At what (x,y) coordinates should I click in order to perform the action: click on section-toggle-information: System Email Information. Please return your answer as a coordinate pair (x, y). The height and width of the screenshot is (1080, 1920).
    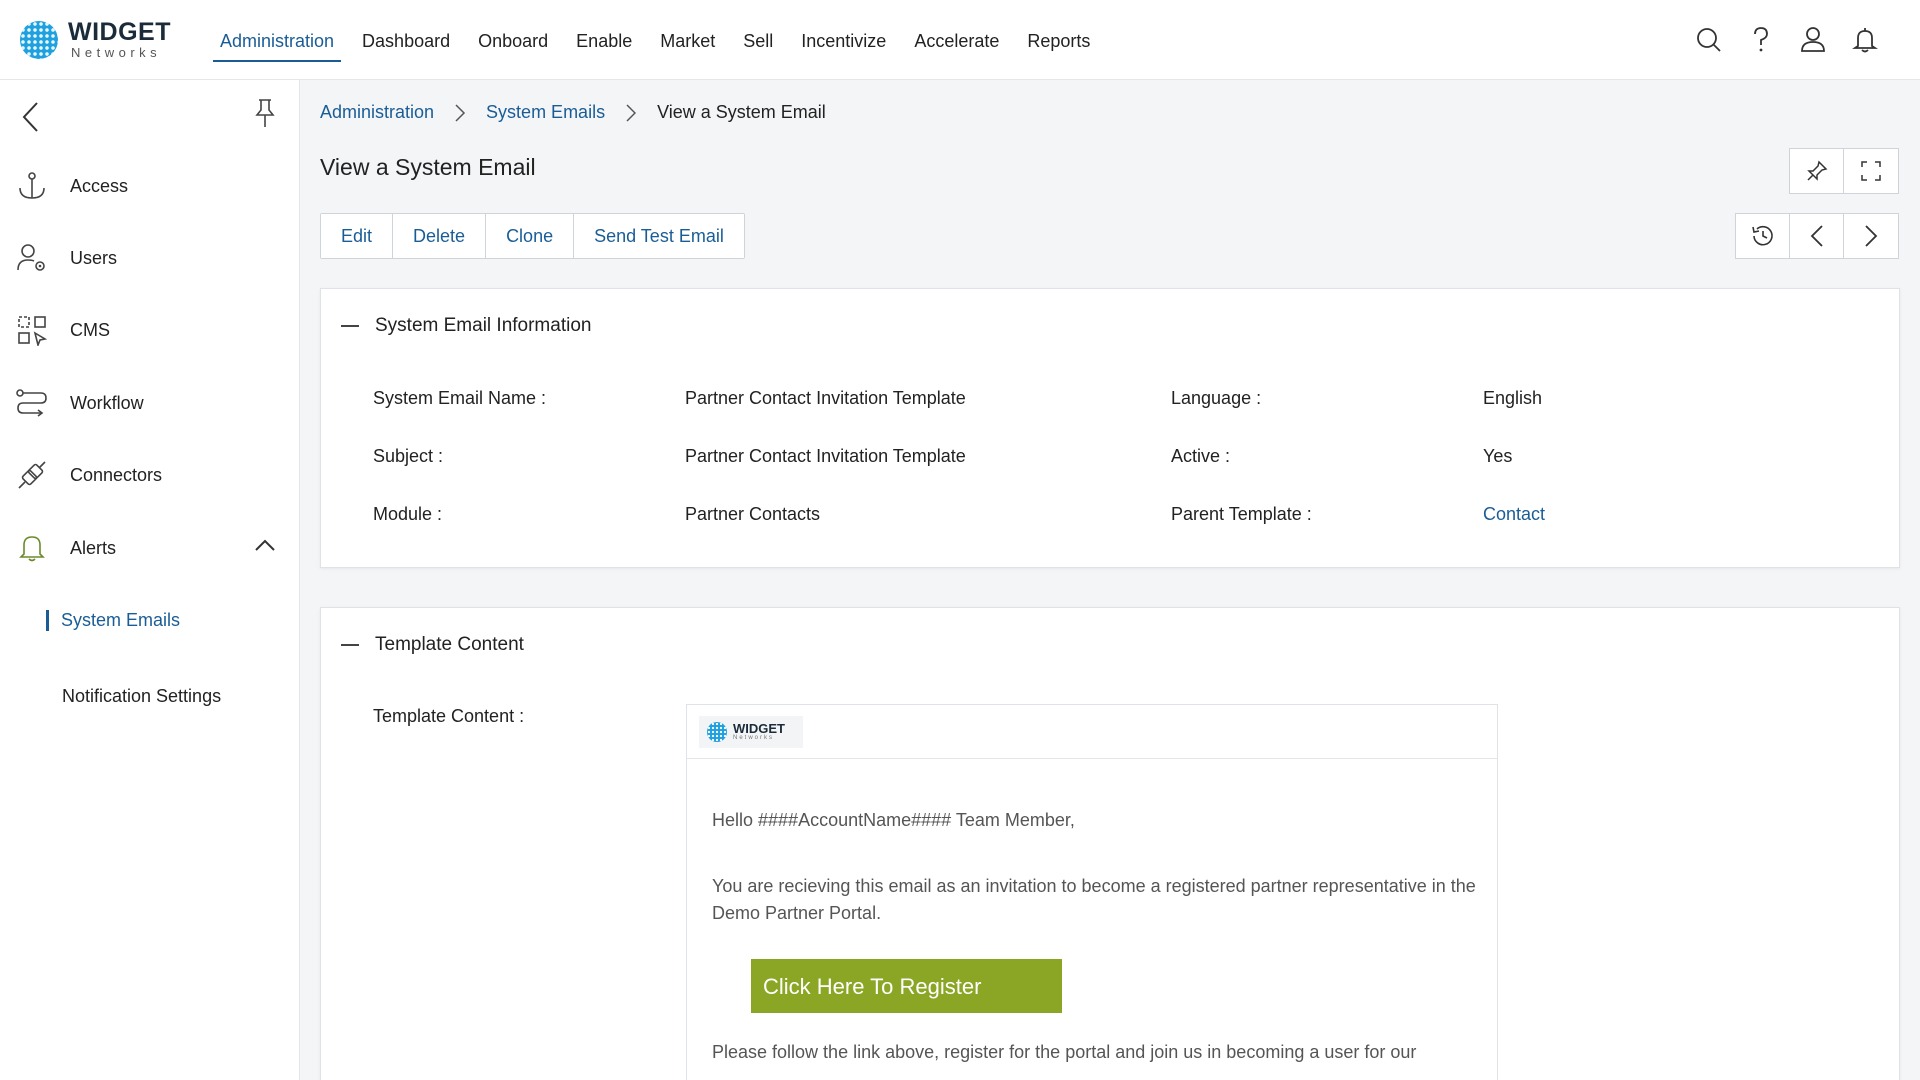
    Looking at the image, I should click on (466, 326).